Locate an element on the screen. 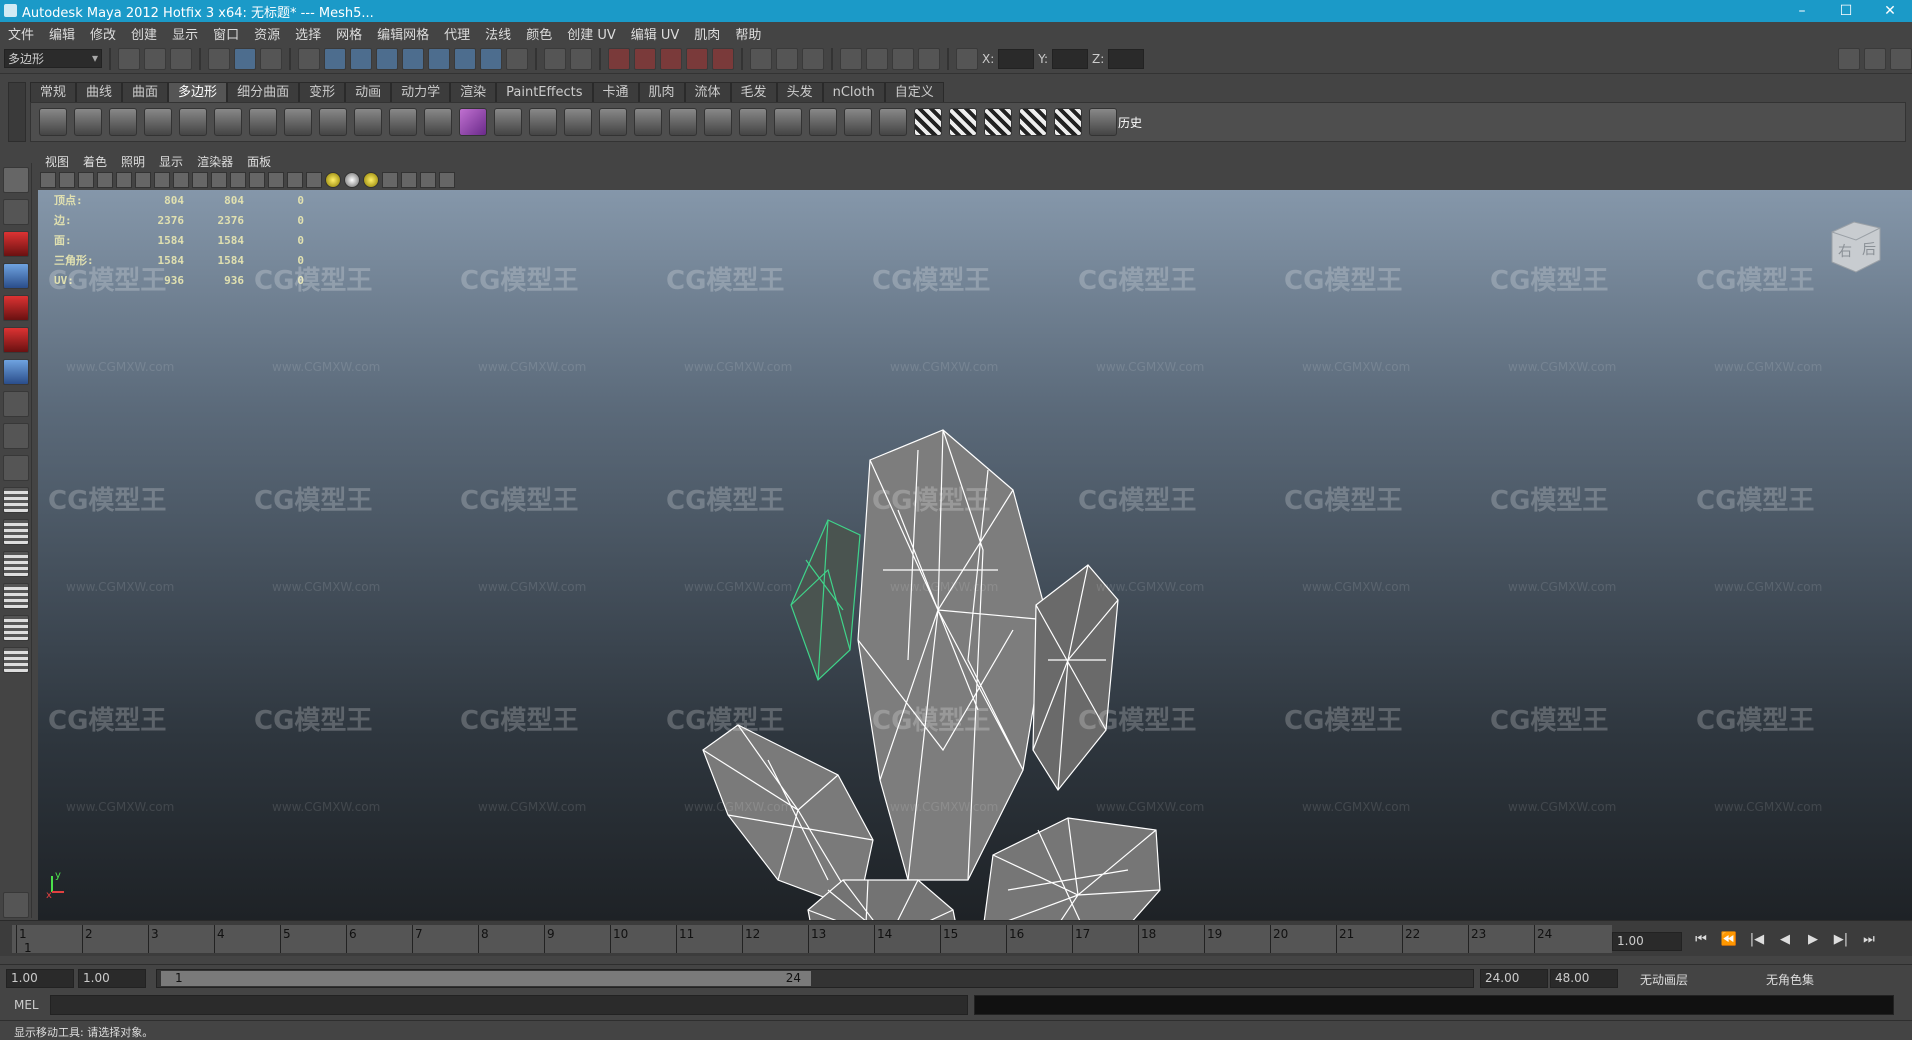 The height and width of the screenshot is (1040, 1912). menu-item-5: 窗口 is located at coordinates (227, 33).